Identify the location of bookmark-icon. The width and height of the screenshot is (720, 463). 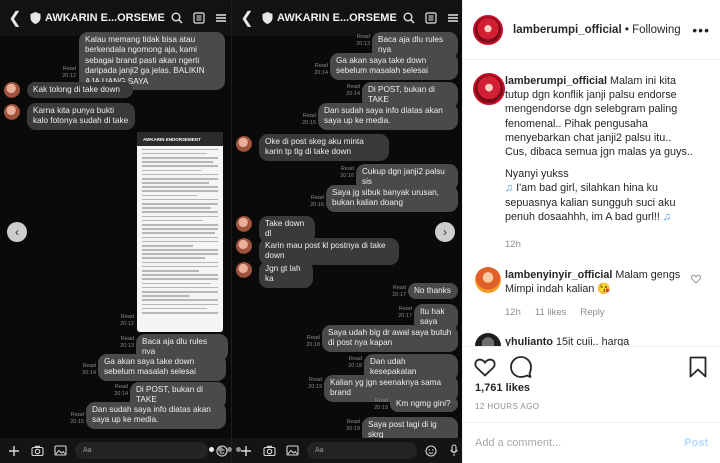
(698, 367).